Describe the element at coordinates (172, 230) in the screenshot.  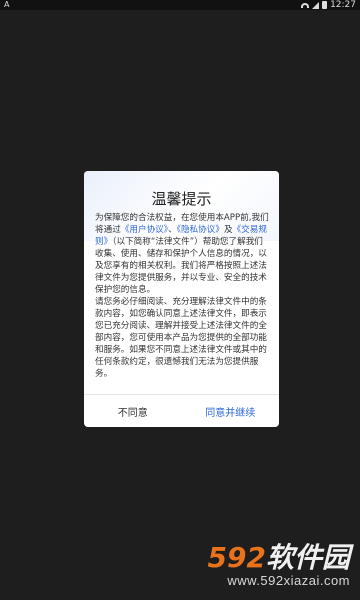
I see `body-text: 、` at that location.